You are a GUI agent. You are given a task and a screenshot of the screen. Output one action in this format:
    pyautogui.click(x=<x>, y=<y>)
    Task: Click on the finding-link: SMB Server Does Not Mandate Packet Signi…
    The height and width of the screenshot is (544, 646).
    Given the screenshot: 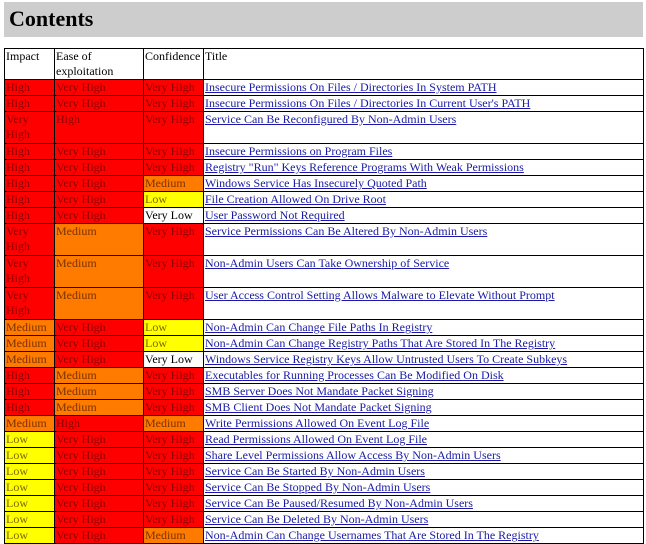 What is the action you would take?
    pyautogui.click(x=319, y=392)
    